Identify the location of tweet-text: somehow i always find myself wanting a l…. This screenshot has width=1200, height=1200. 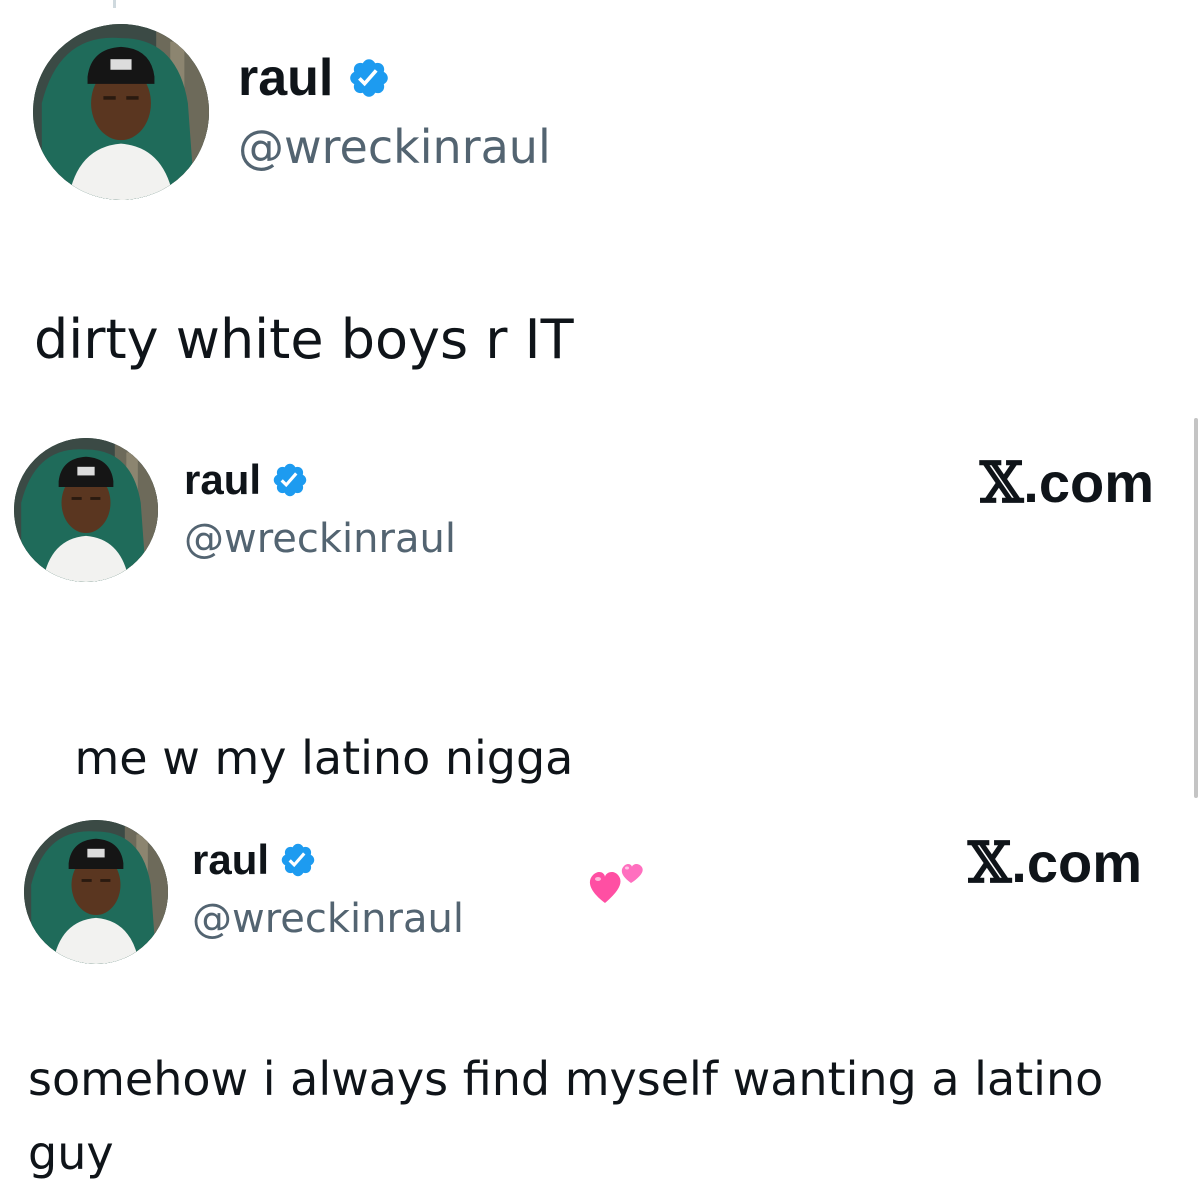
(566, 1116).